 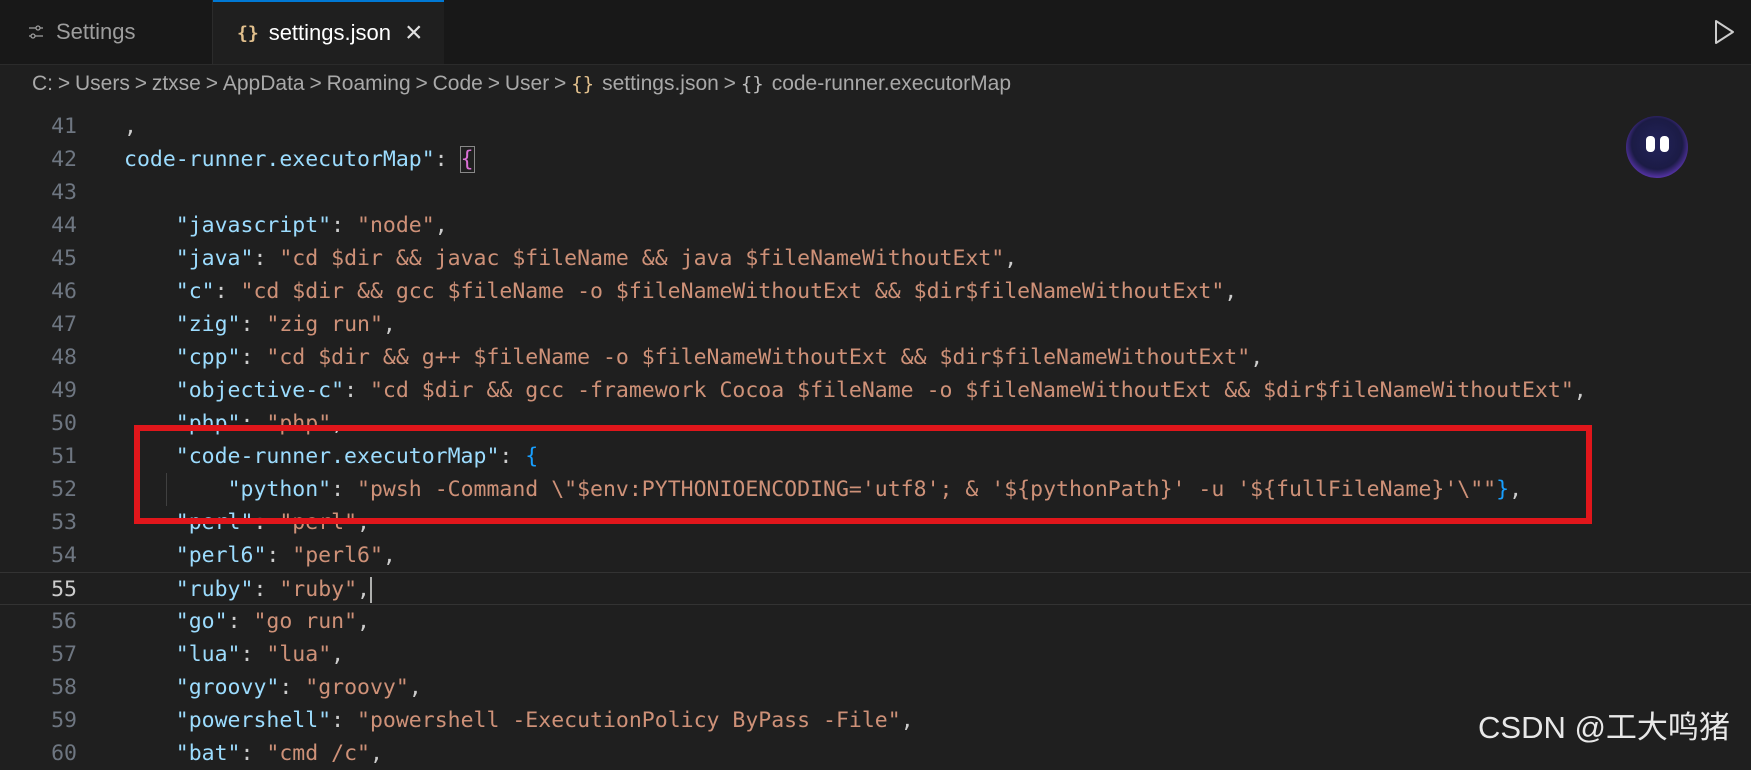 I want to click on code-line: 44 "javascript": "node",, so click(x=875, y=225).